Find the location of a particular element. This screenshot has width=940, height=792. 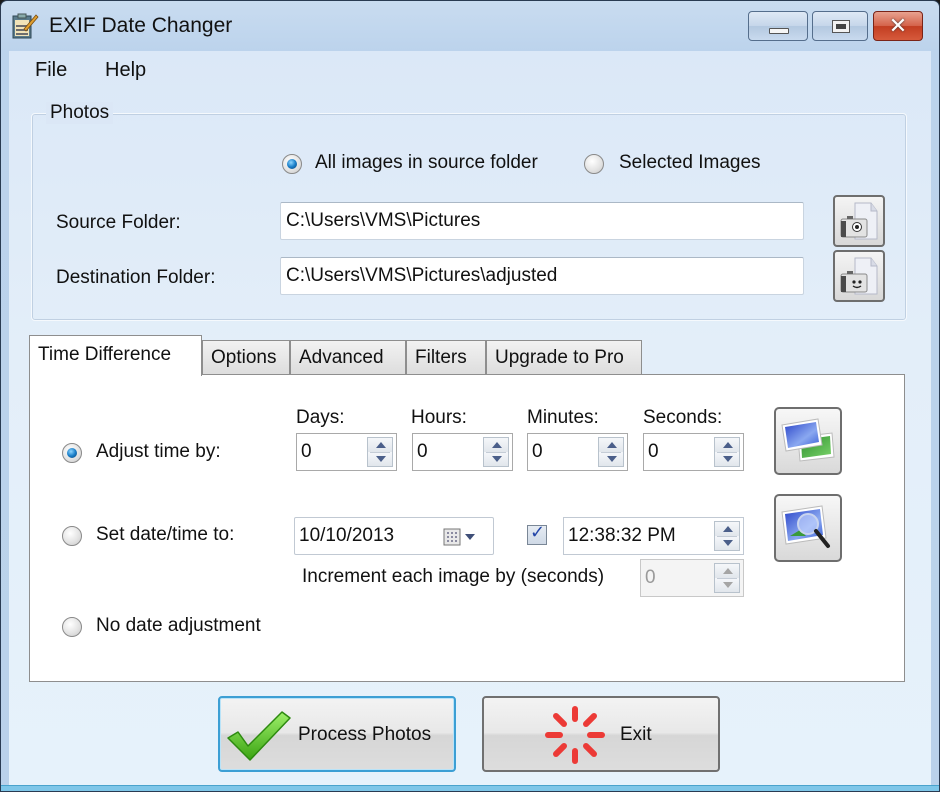

destination-folder-label: Destination Folder: is located at coordinates (136, 277).